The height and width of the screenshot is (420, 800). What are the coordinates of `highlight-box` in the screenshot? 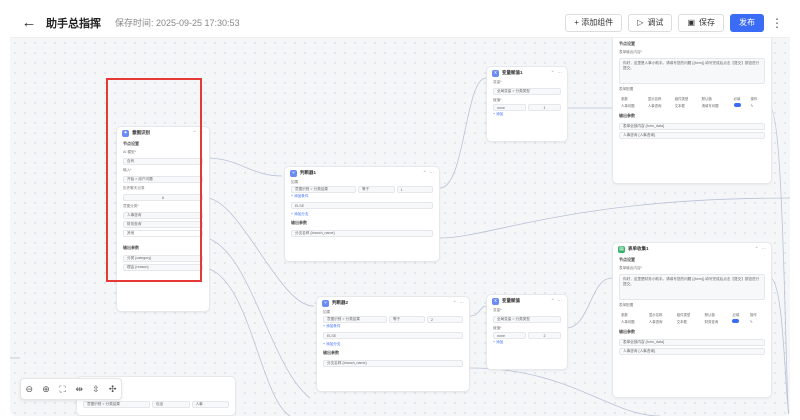 It's located at (154, 180).